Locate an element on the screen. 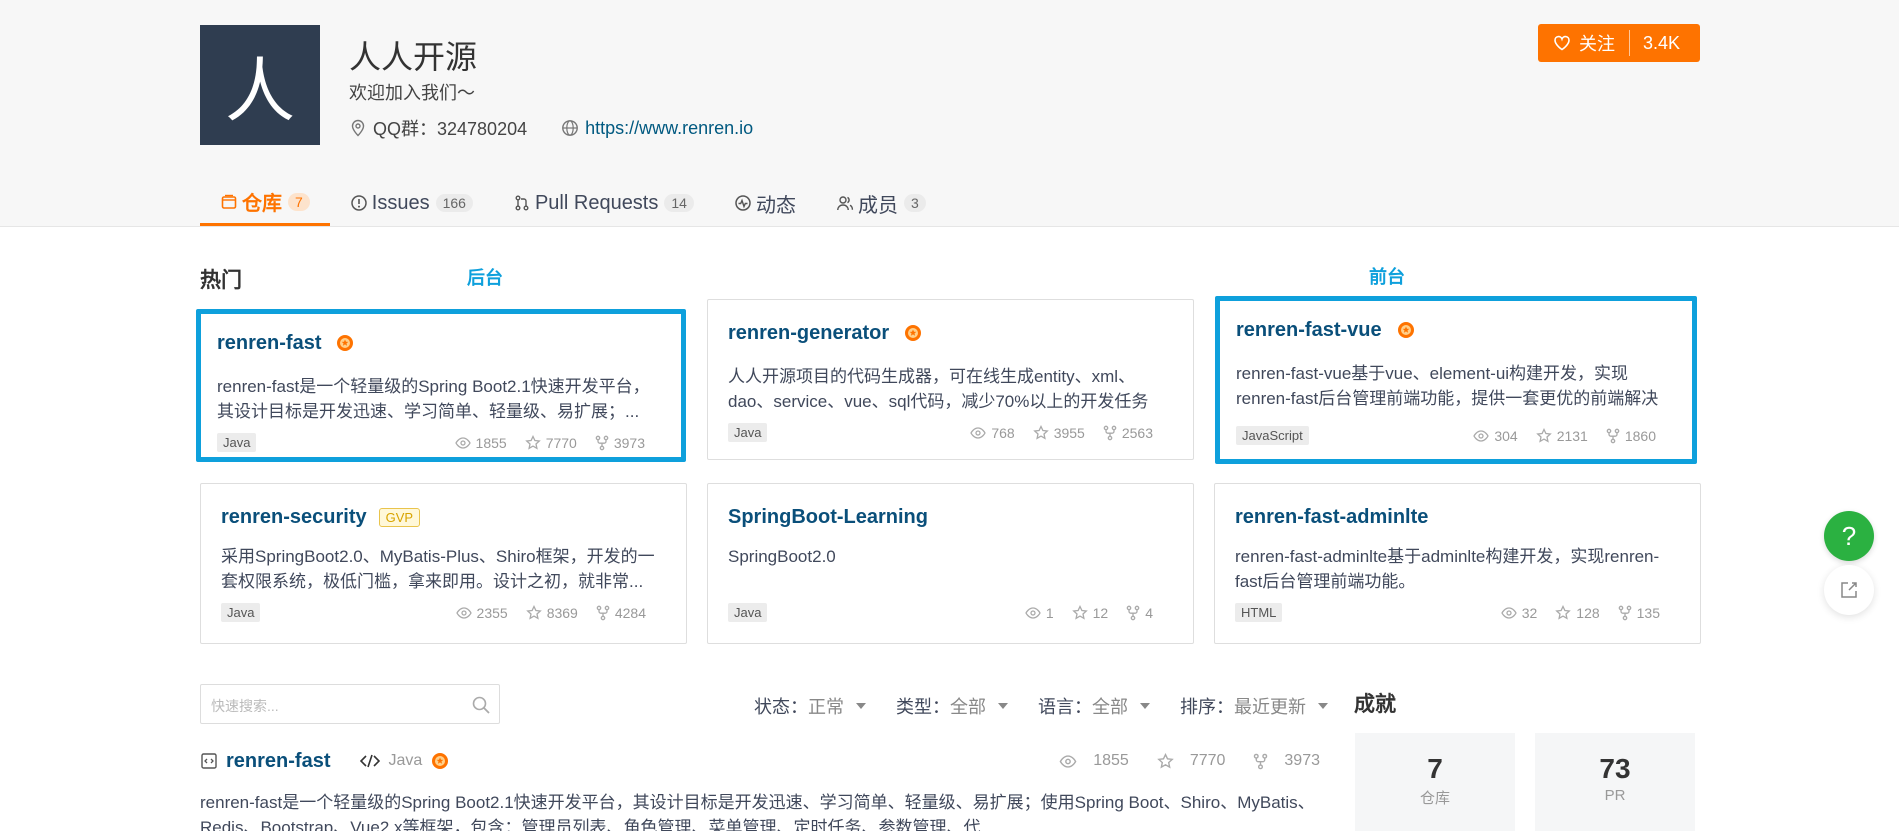  watch-count: 2355 is located at coordinates (492, 612).